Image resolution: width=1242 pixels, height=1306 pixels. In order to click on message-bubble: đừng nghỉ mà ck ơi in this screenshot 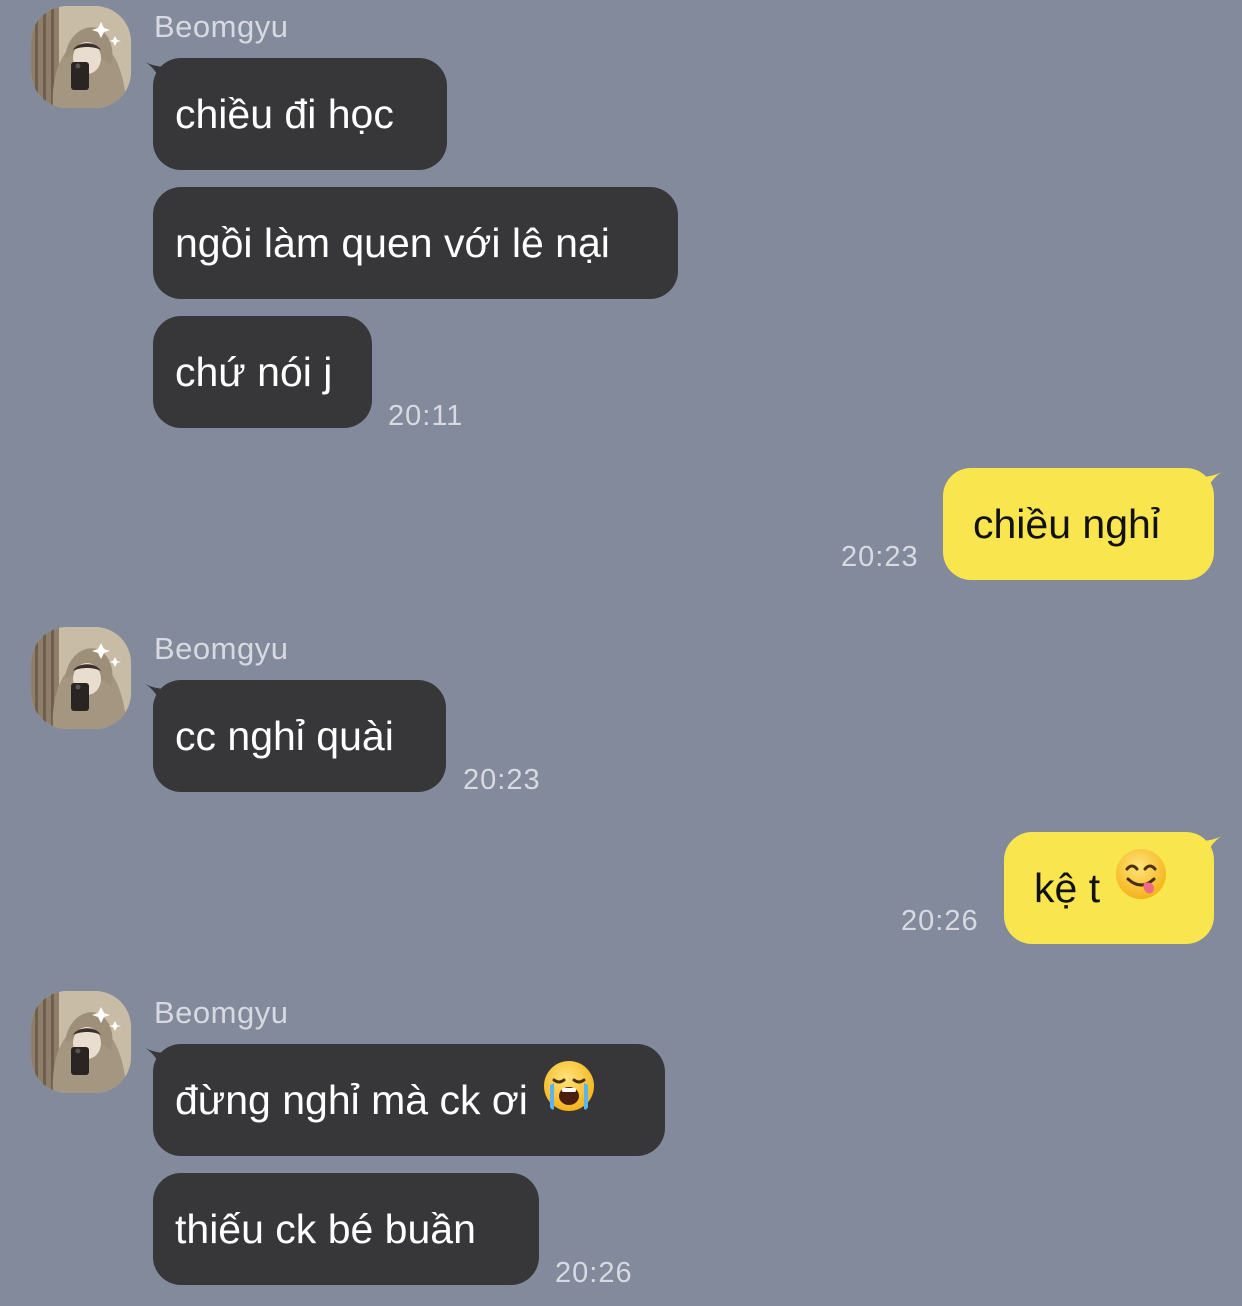, I will do `click(409, 1100)`.